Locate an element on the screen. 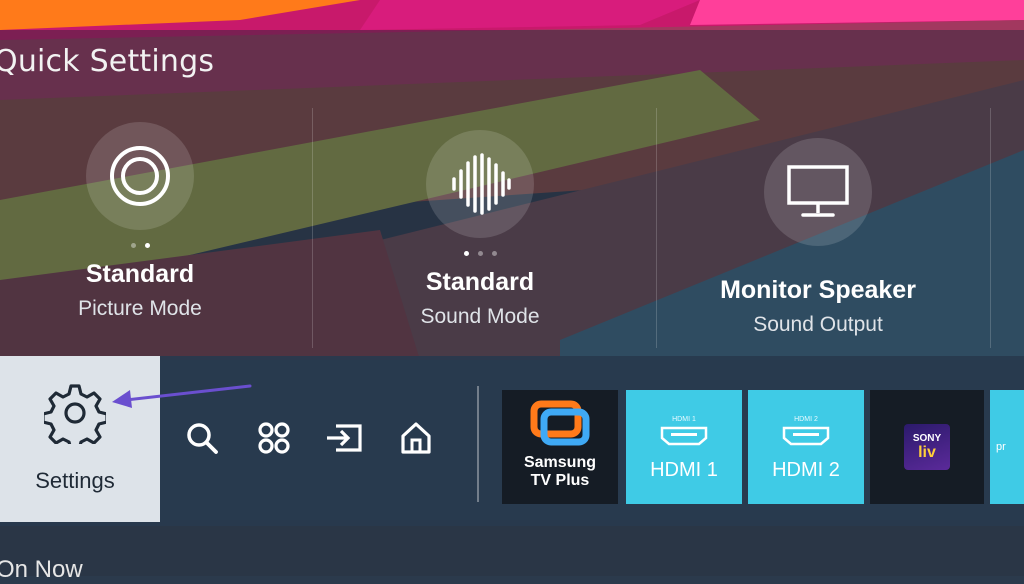  source-icon is located at coordinates (344, 438).